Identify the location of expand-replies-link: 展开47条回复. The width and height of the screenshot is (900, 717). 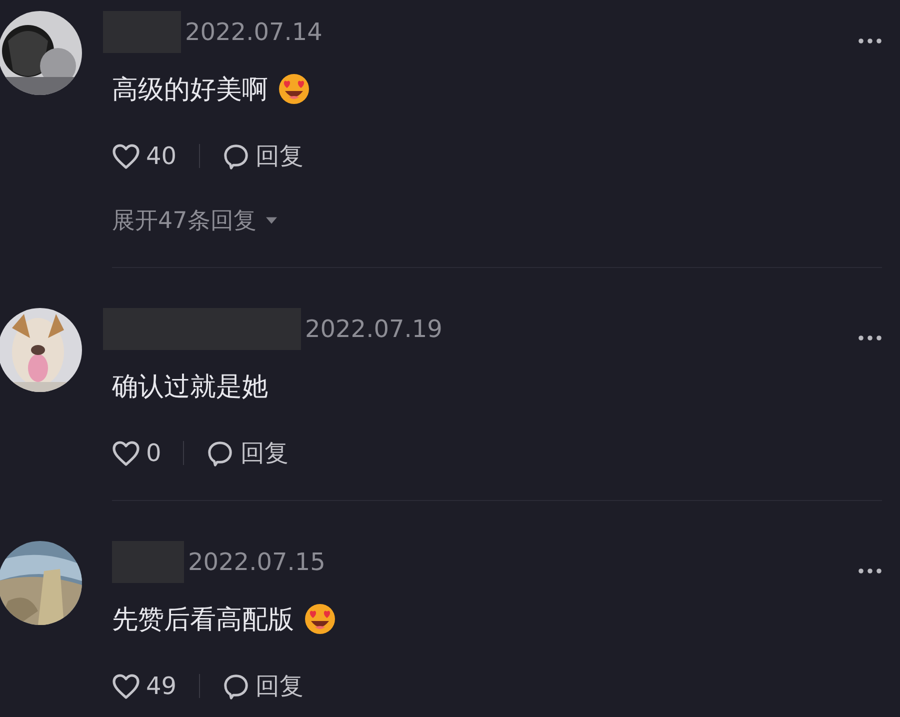
(184, 220).